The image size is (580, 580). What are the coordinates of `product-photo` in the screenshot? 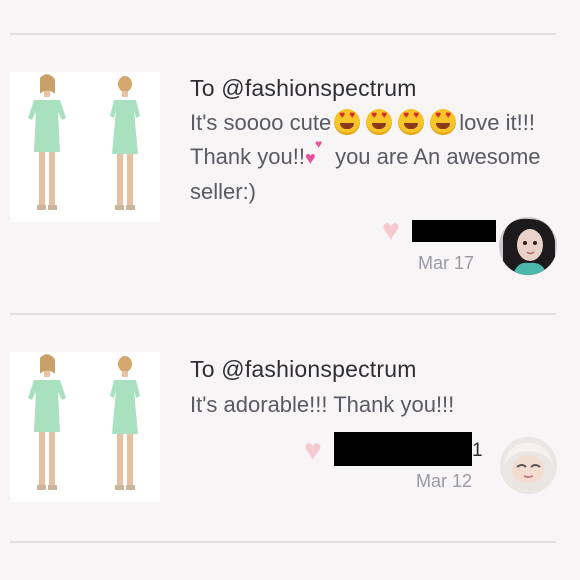 It's located at (85, 427).